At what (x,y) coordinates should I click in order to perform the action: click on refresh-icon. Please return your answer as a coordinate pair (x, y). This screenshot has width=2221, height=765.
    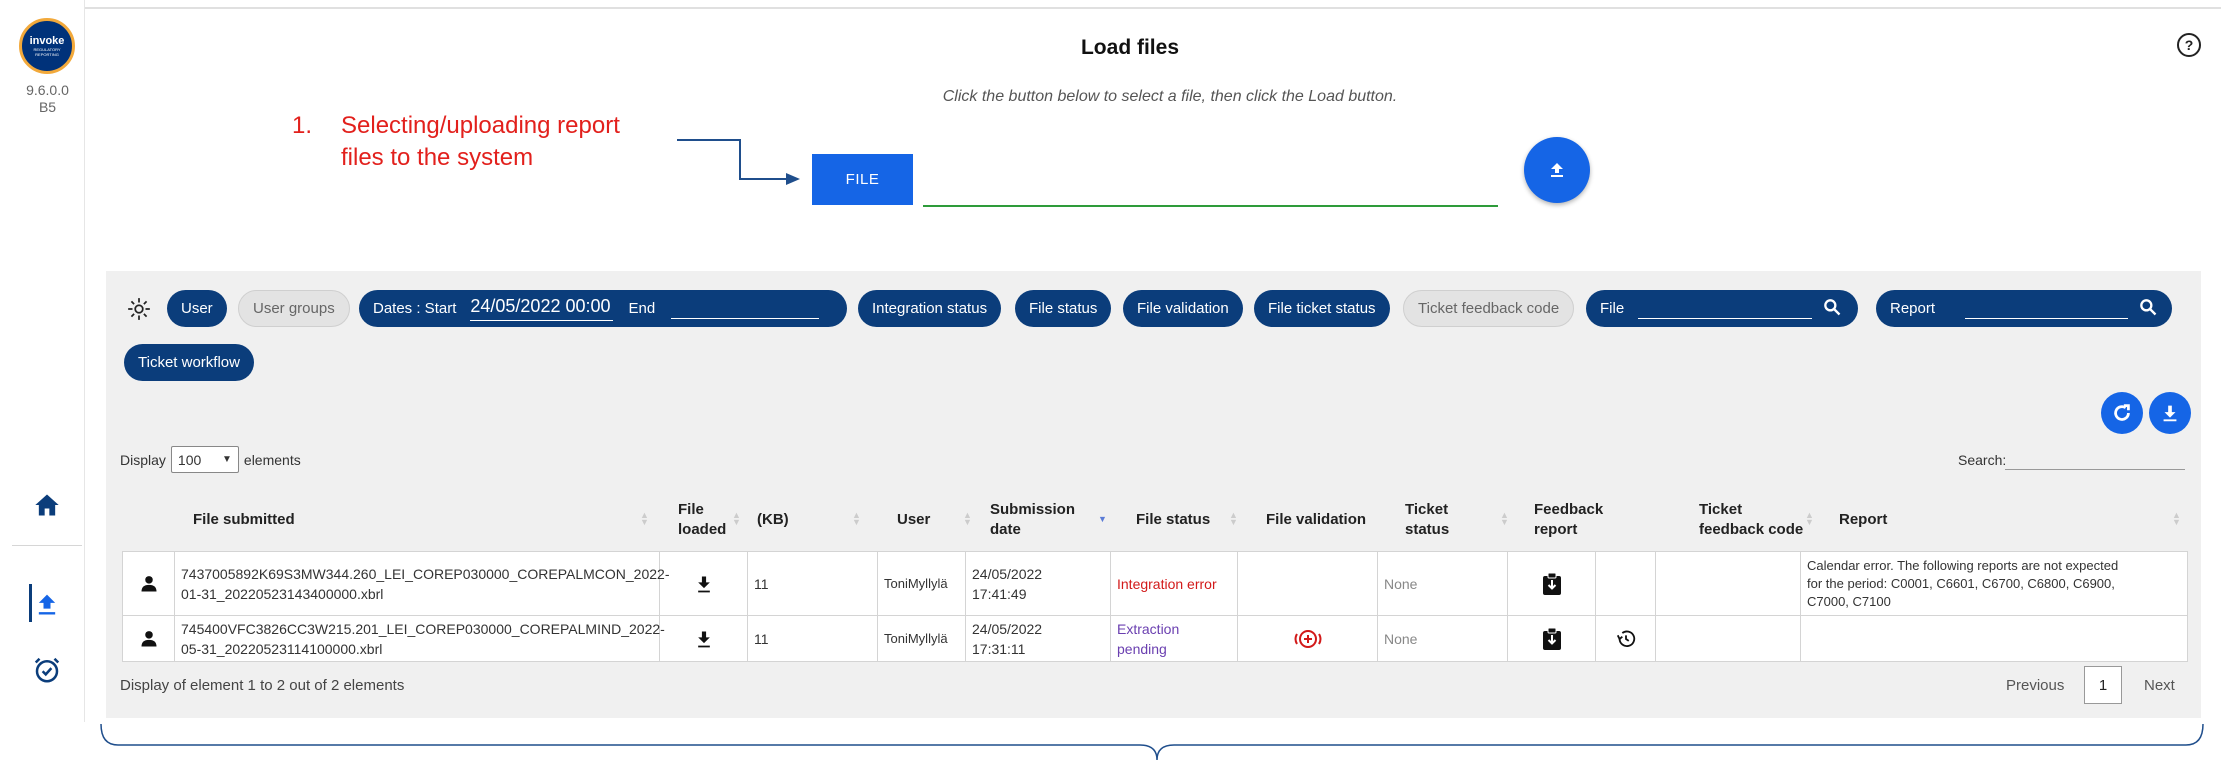
    Looking at the image, I should click on (2122, 412).